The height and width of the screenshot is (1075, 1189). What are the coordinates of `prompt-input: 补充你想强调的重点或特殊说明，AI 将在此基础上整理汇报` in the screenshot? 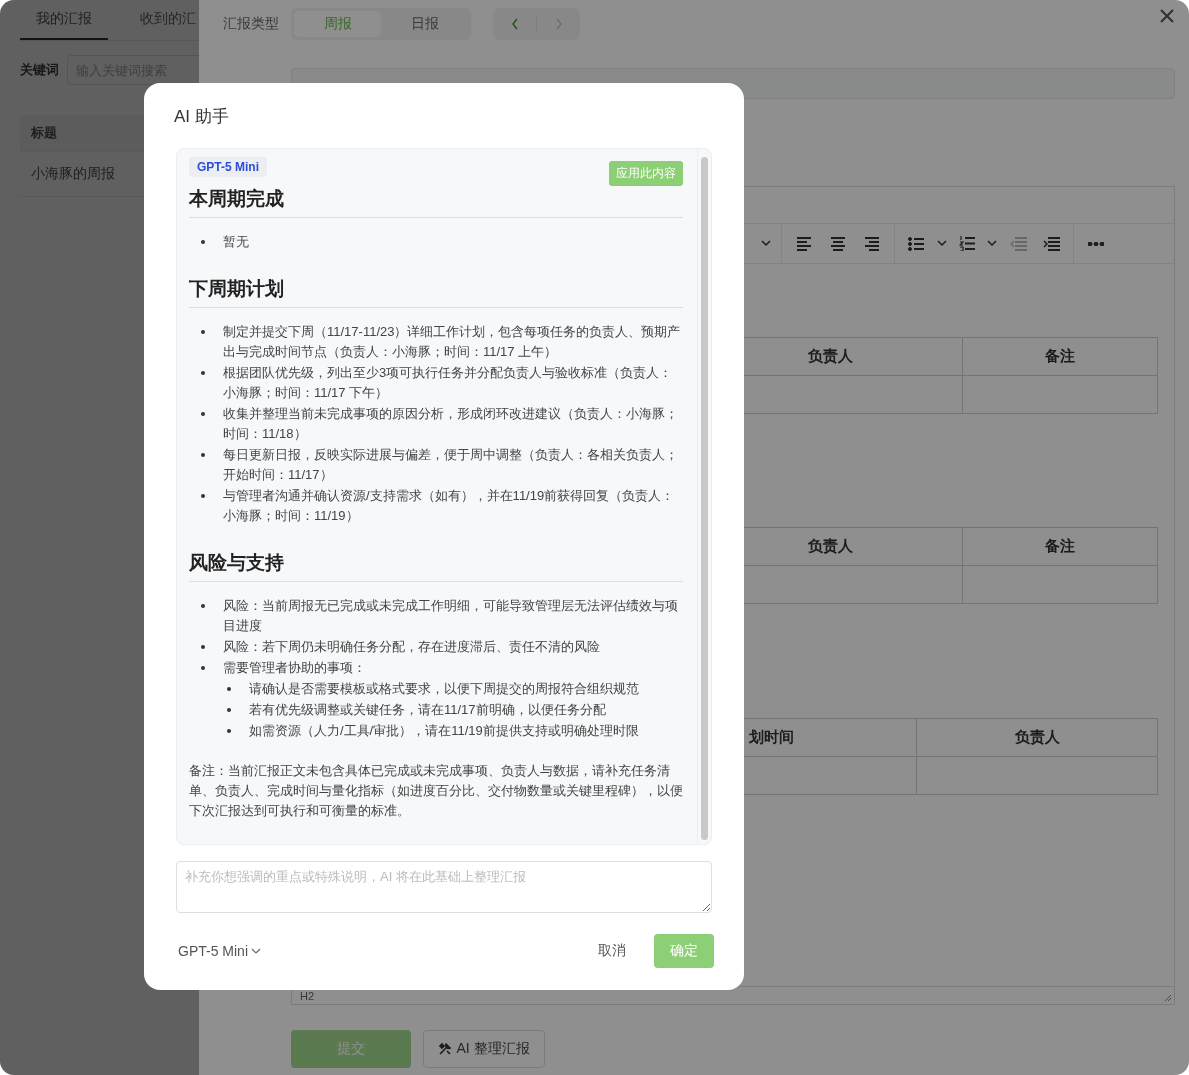 It's located at (444, 887).